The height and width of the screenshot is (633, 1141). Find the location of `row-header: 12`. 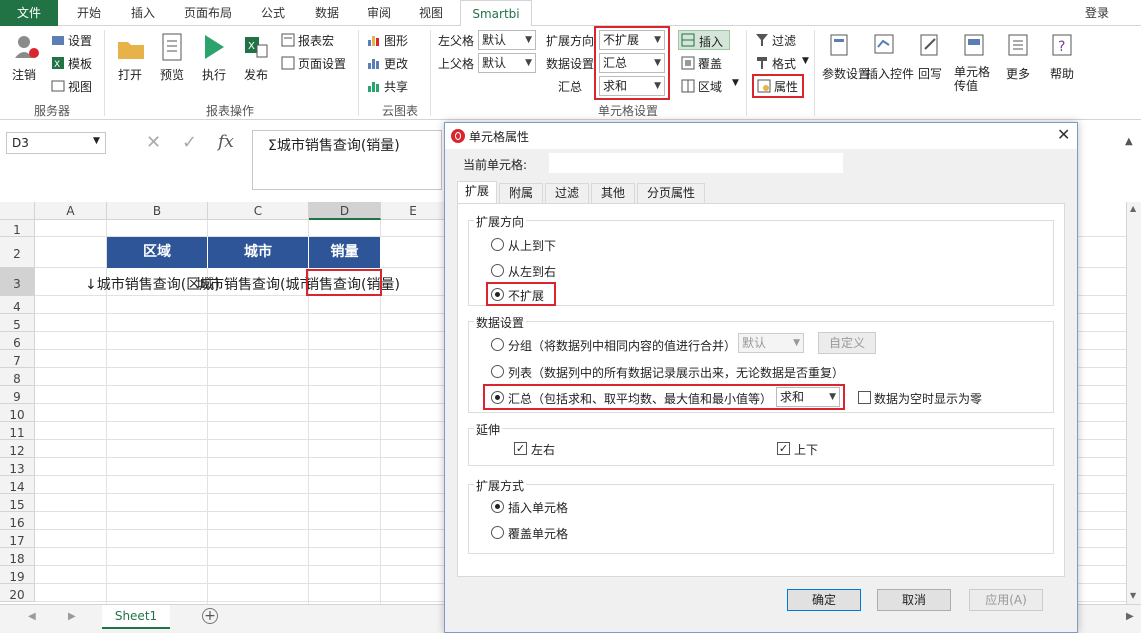

row-header: 12 is located at coordinates (17, 449).